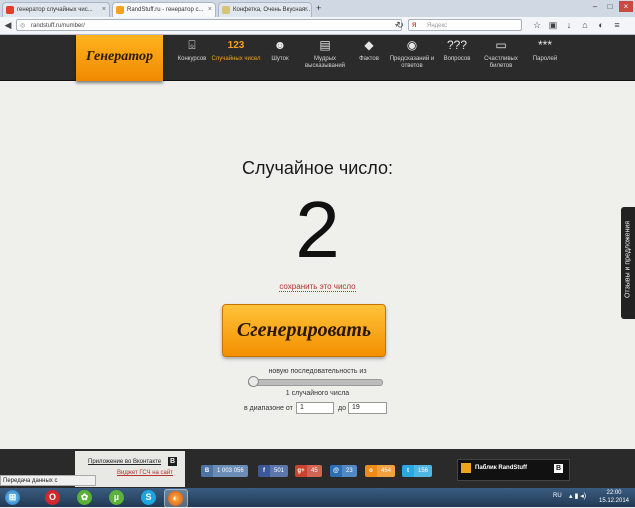  Describe the element at coordinates (279, 471) in the screenshot. I see `share-count: 501` at that location.